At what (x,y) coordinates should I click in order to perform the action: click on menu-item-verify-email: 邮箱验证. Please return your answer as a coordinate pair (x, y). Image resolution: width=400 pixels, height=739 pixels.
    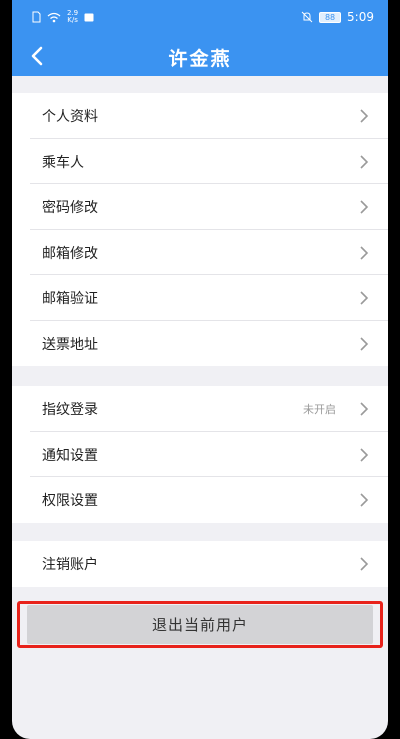
    Looking at the image, I should click on (209, 298).